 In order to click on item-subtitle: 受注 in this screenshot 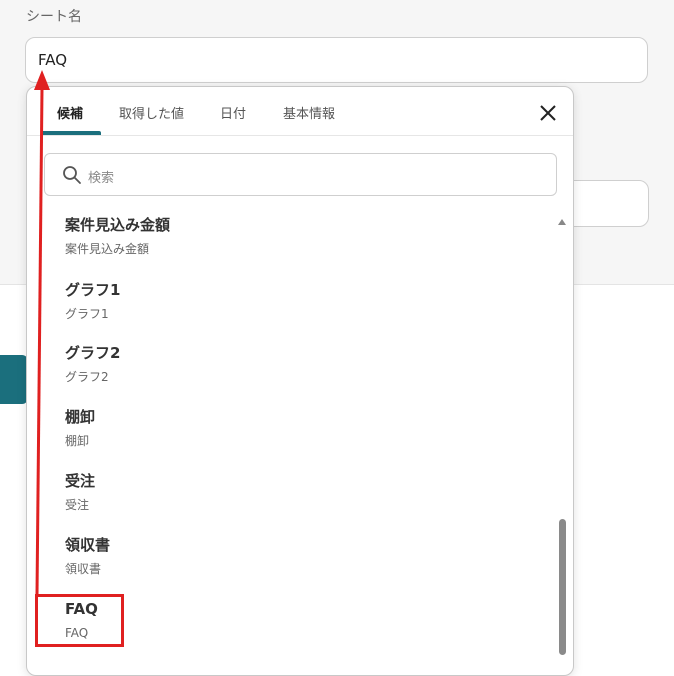, I will do `click(77, 505)`.